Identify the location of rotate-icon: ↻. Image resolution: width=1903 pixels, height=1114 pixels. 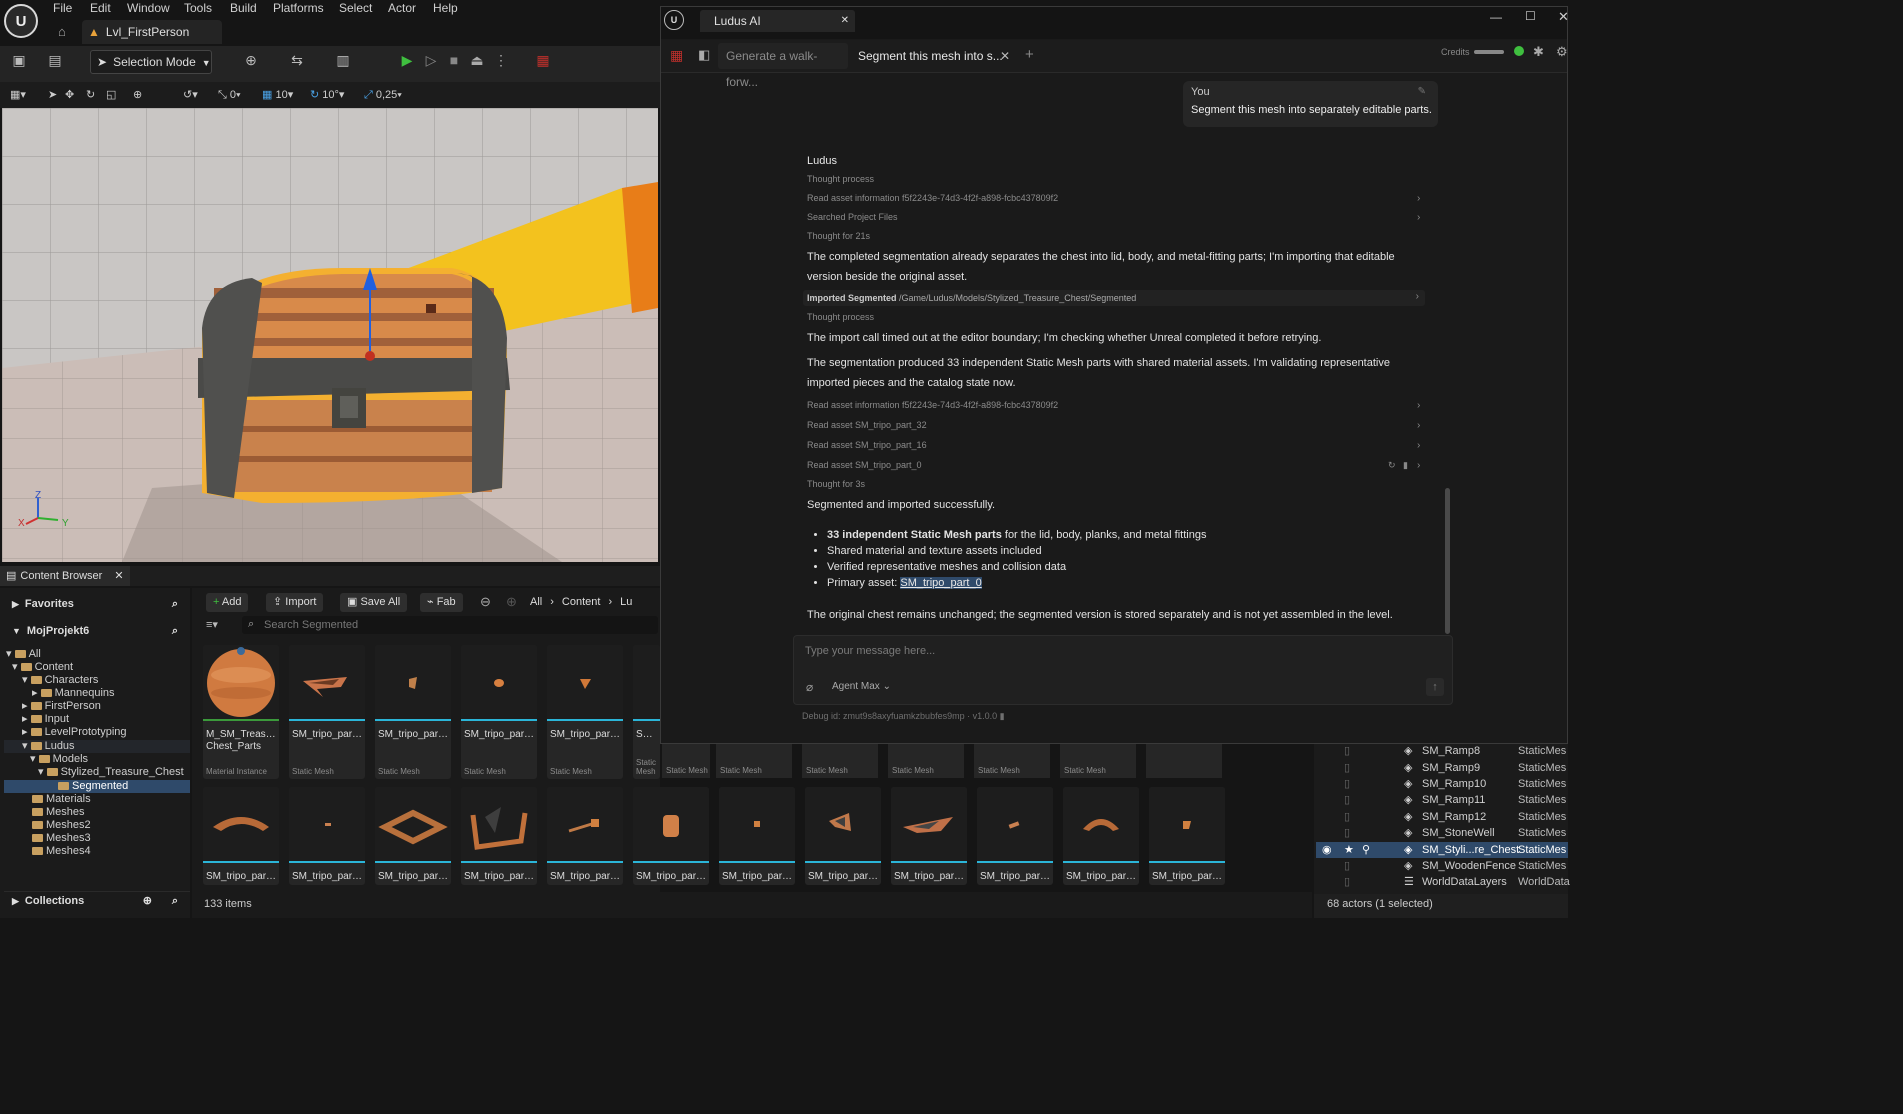
(90, 95).